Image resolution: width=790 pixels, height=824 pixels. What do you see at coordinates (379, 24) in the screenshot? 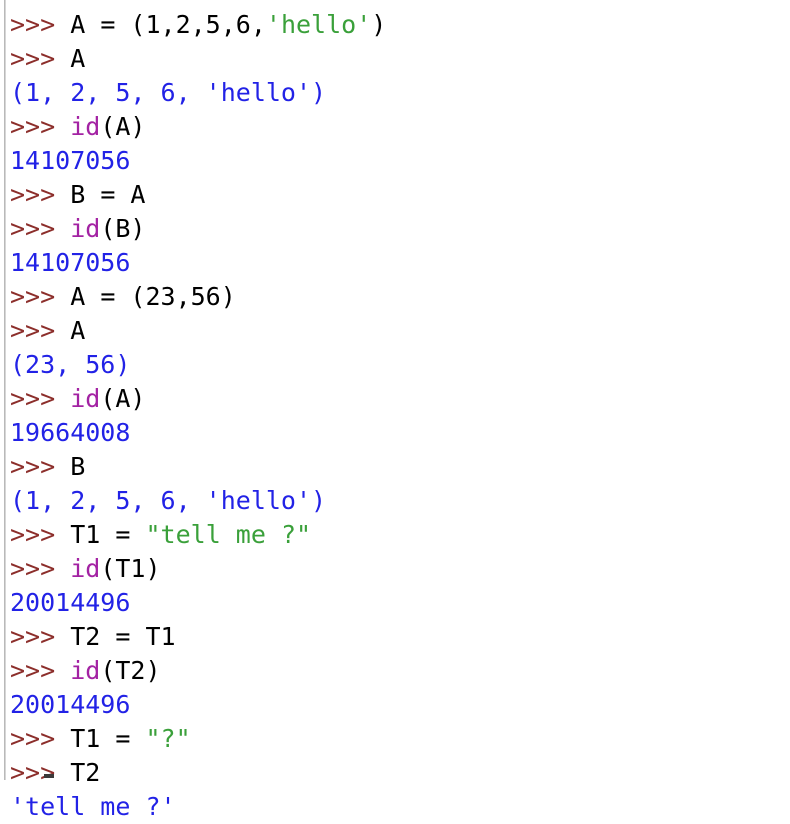
I see `token-code: )` at bounding box center [379, 24].